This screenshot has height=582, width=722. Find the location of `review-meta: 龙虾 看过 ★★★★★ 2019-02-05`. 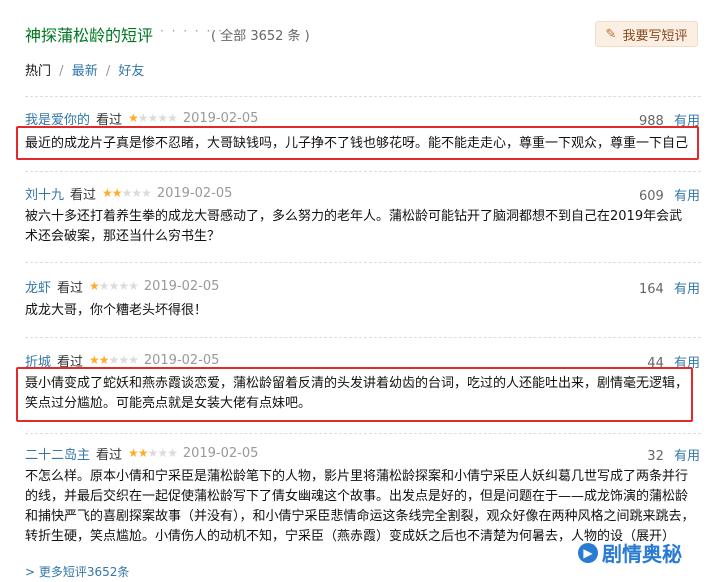

review-meta: 龙虾 看过 ★★★★★ 2019-02-05 is located at coordinates (122, 286).